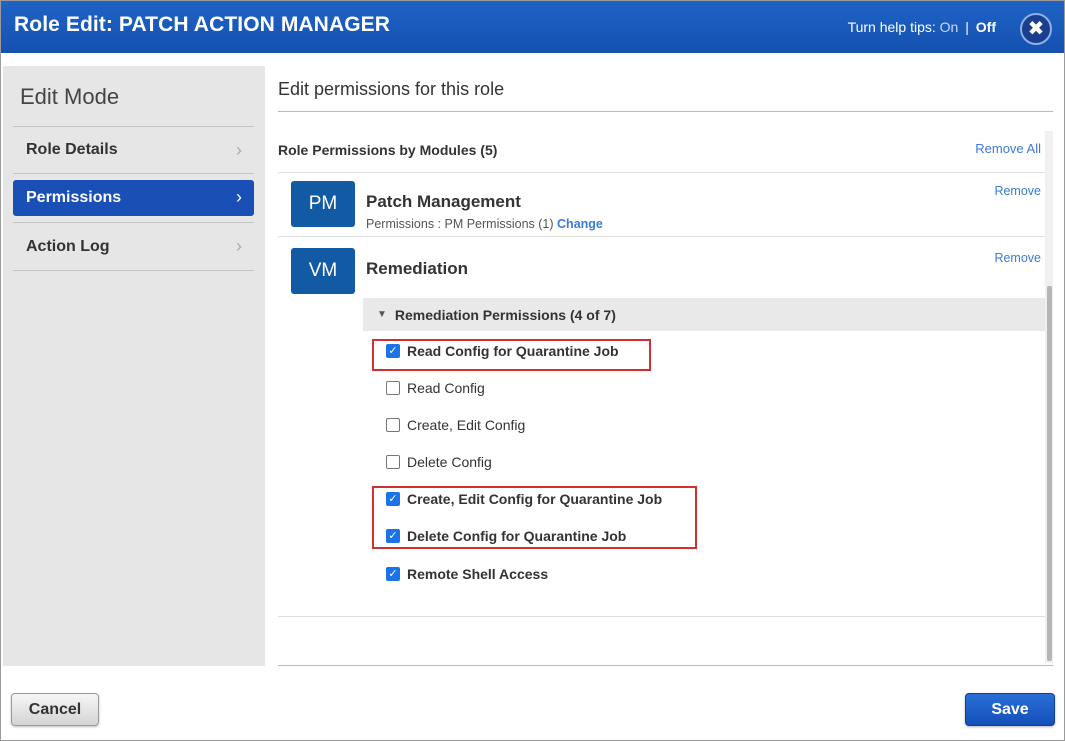 This screenshot has width=1065, height=741. I want to click on sidebar-active-wrapper: Permissions ›, so click(133, 201).